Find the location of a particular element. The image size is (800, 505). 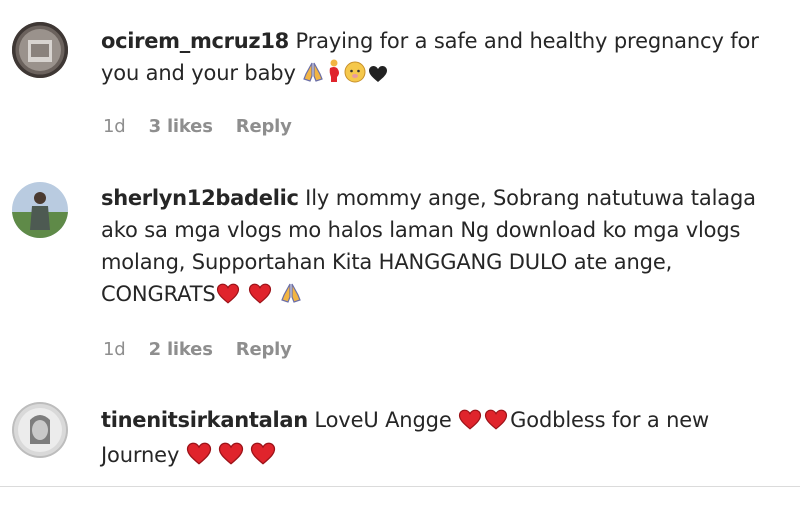

comment-likes: 3 likes is located at coordinates (181, 126).